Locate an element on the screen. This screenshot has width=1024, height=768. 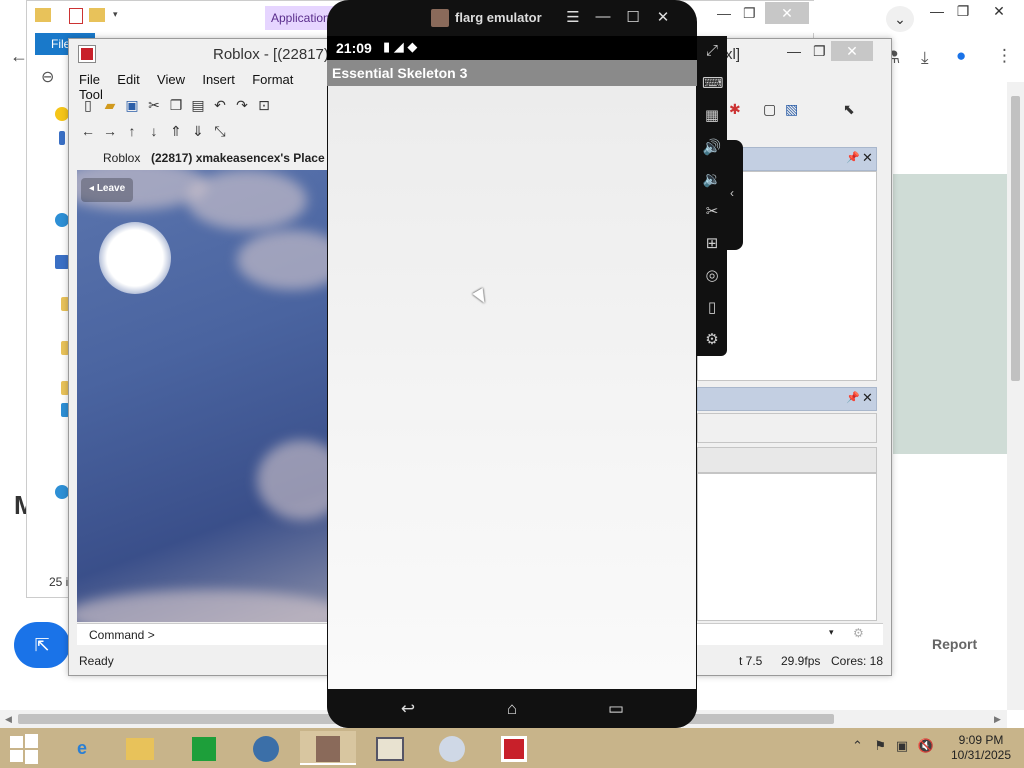
profile-icon: ● is located at coordinates (961, 56).